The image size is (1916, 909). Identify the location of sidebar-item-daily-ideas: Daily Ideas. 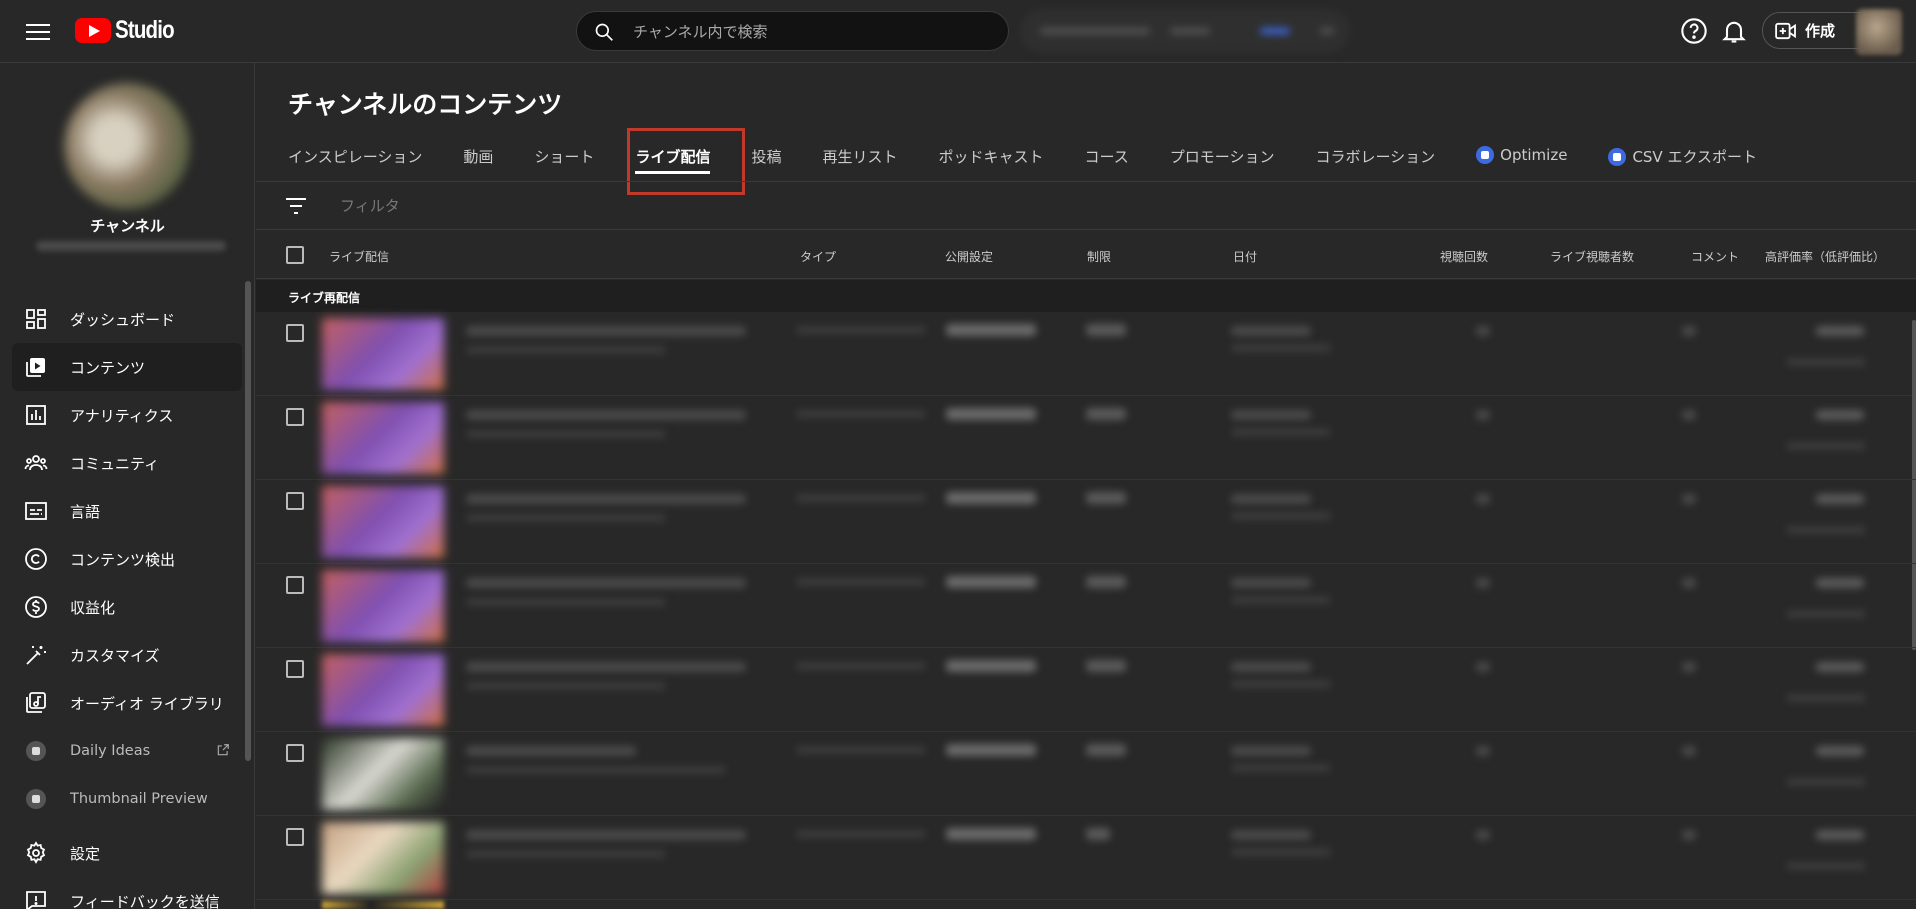
(127, 751).